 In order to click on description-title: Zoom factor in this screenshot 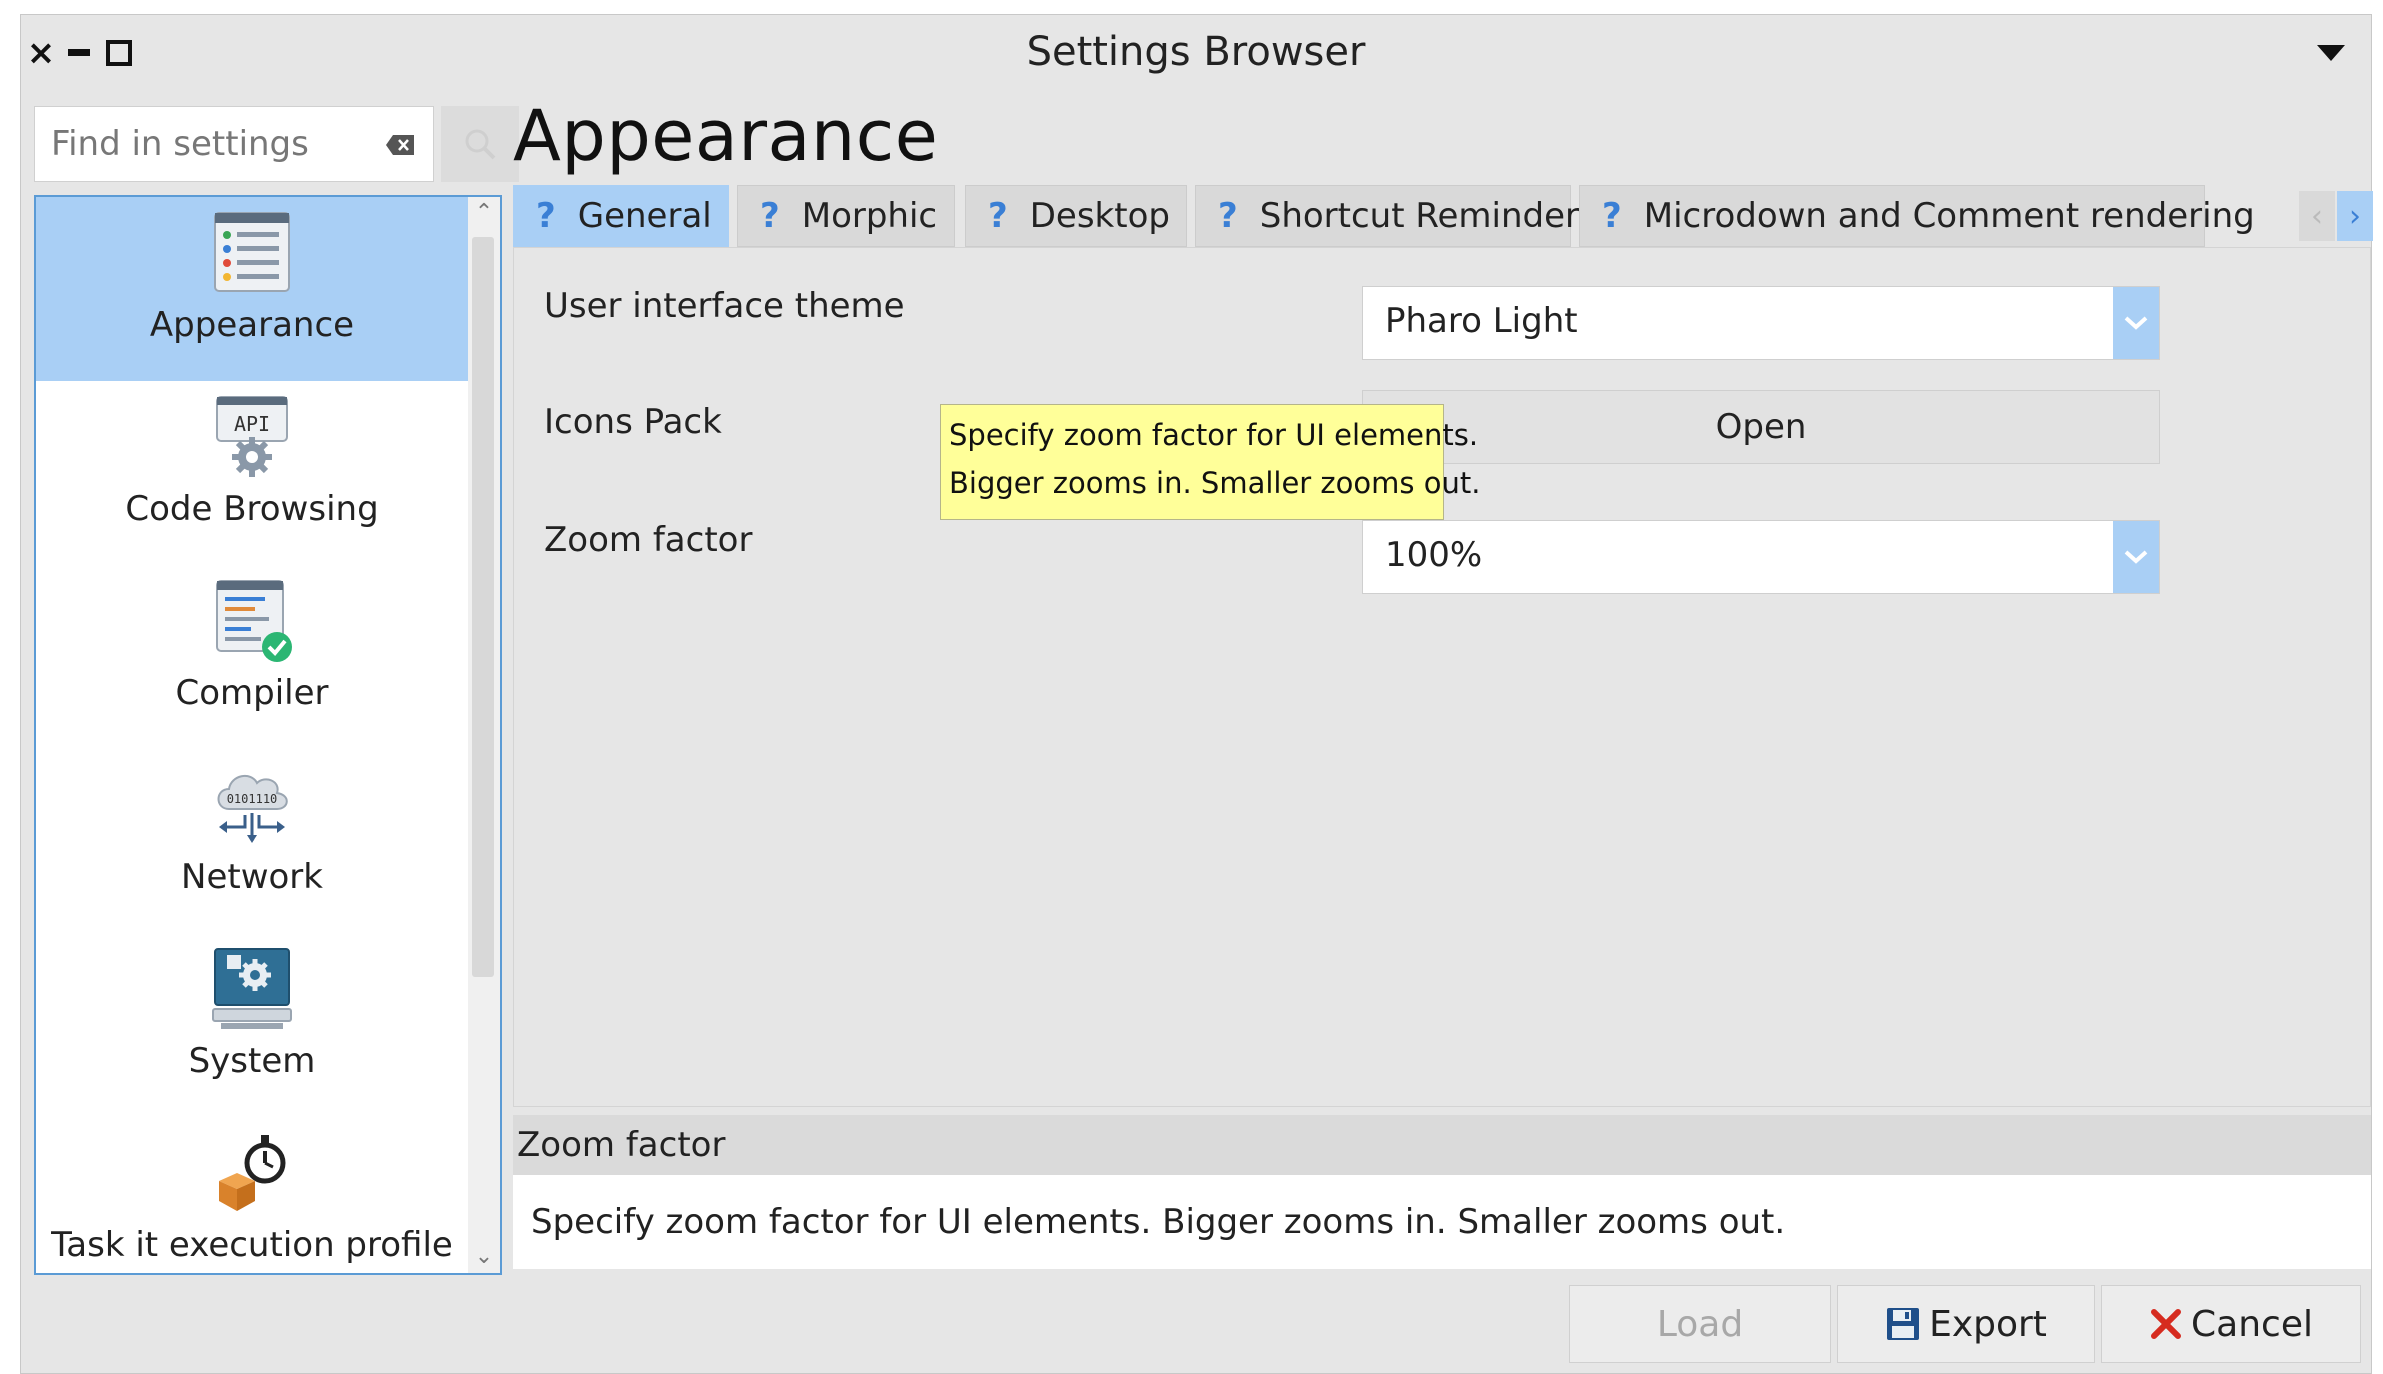, I will do `click(1442, 1145)`.